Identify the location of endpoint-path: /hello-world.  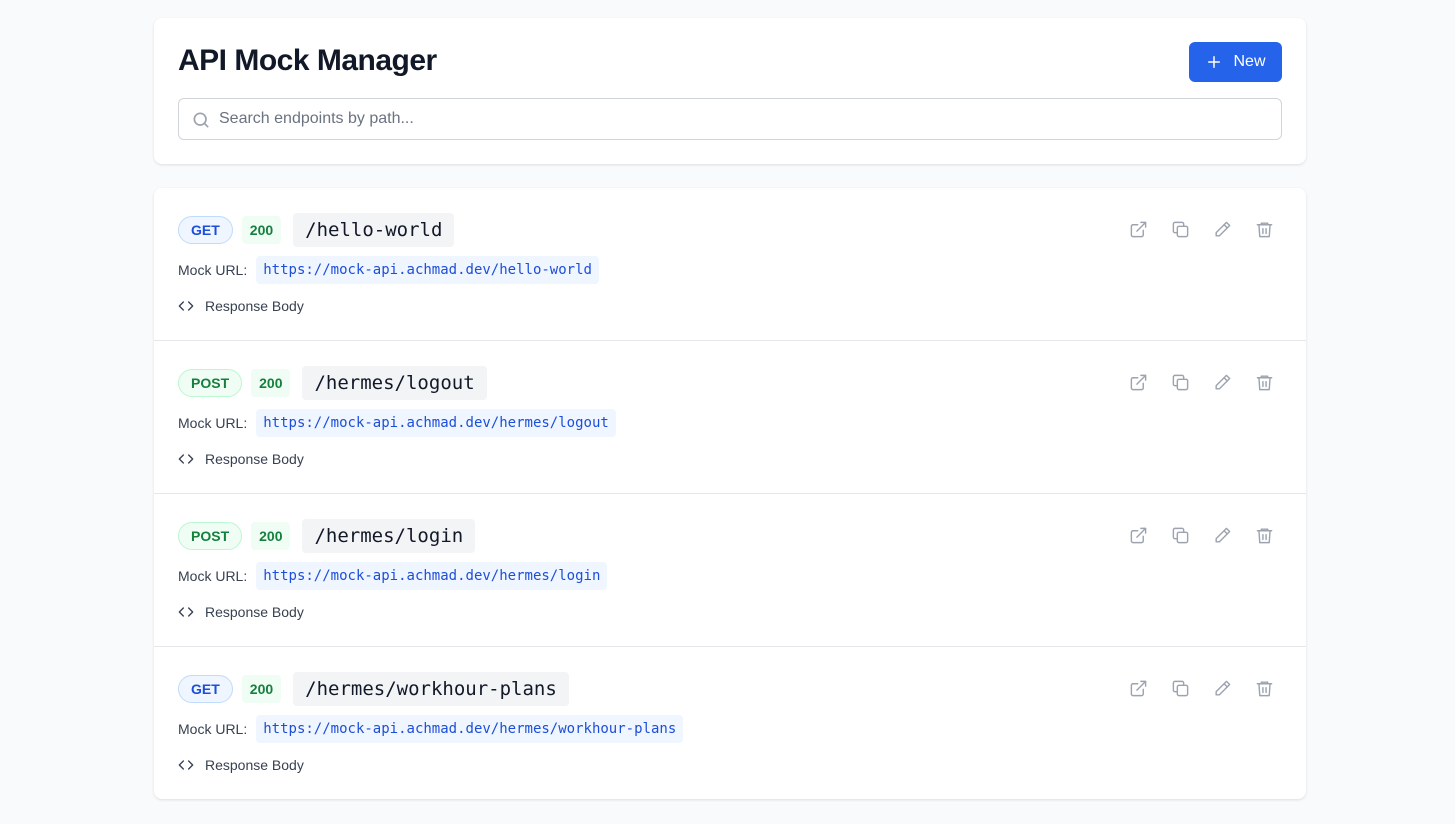
(374, 230).